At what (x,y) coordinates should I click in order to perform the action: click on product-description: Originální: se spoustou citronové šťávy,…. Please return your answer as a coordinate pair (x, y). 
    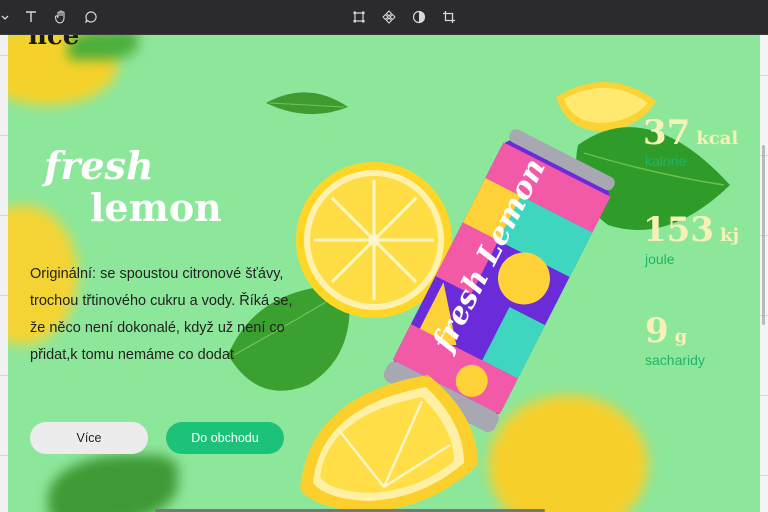
    Looking at the image, I should click on (161, 314).